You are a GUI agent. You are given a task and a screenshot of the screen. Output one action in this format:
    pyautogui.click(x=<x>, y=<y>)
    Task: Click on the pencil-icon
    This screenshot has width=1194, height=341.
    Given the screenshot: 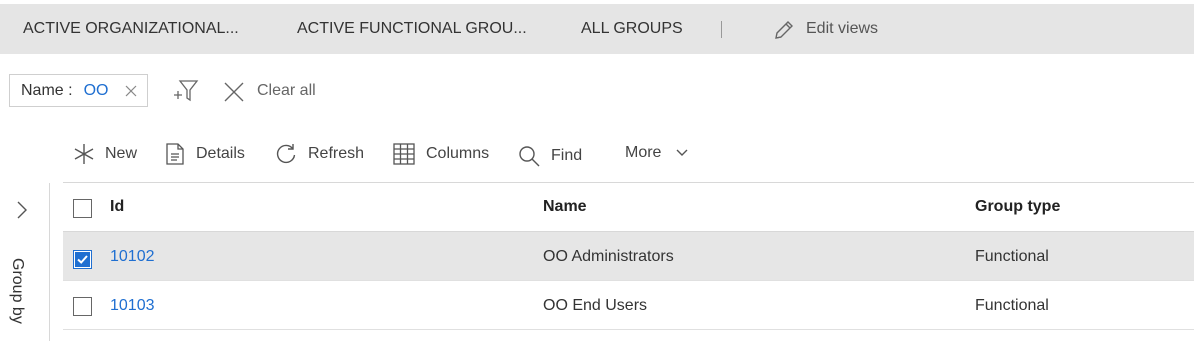 What is the action you would take?
    pyautogui.click(x=784, y=30)
    